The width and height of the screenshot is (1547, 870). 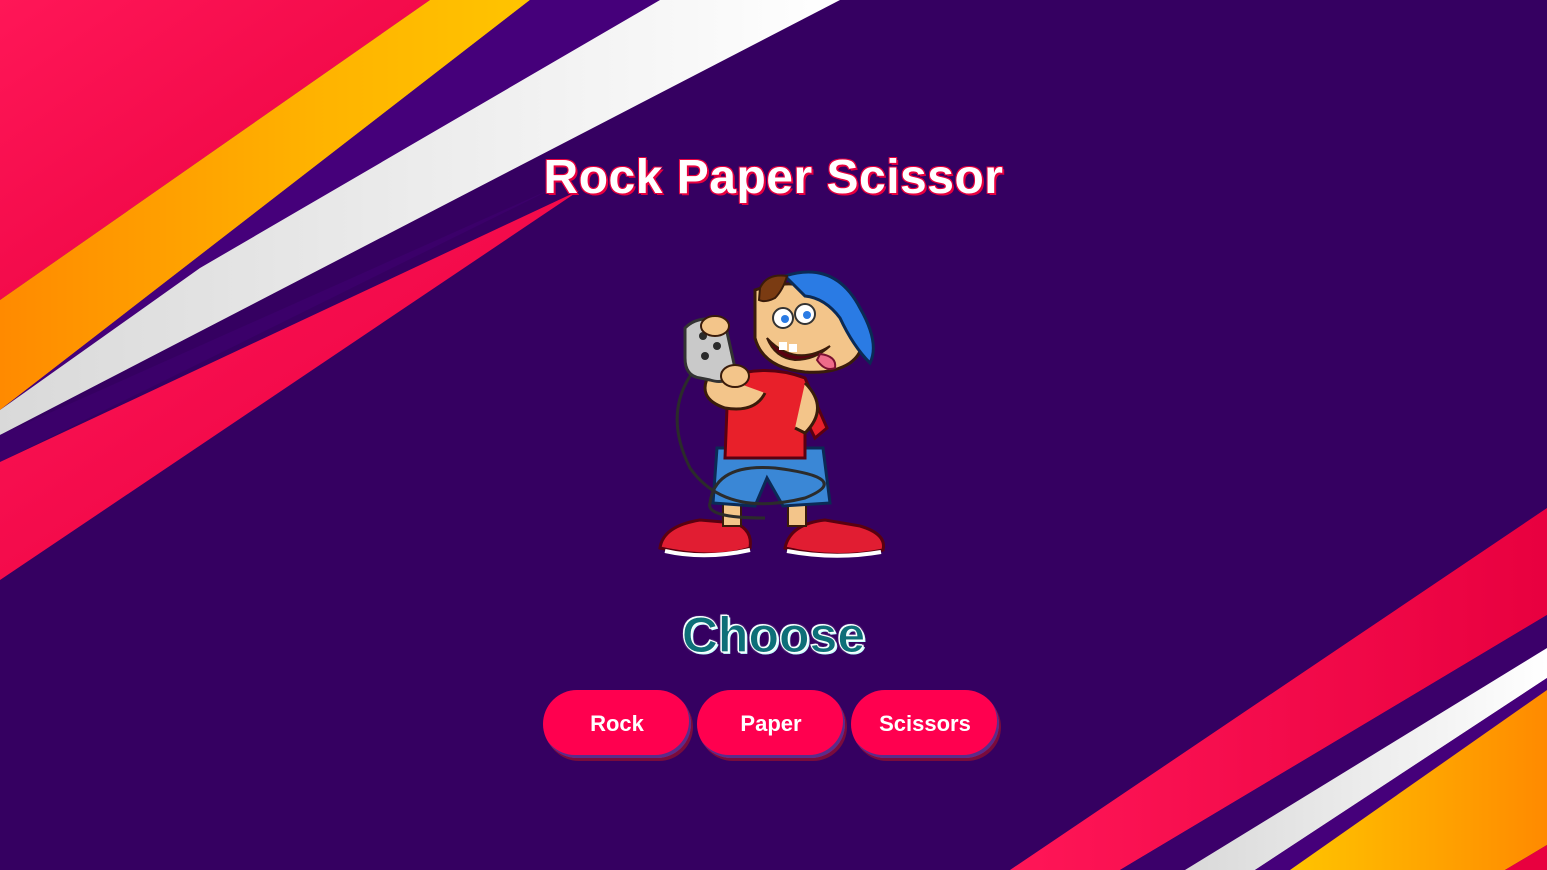 What do you see at coordinates (772, 414) in the screenshot?
I see `gamer-boy-illustration` at bounding box center [772, 414].